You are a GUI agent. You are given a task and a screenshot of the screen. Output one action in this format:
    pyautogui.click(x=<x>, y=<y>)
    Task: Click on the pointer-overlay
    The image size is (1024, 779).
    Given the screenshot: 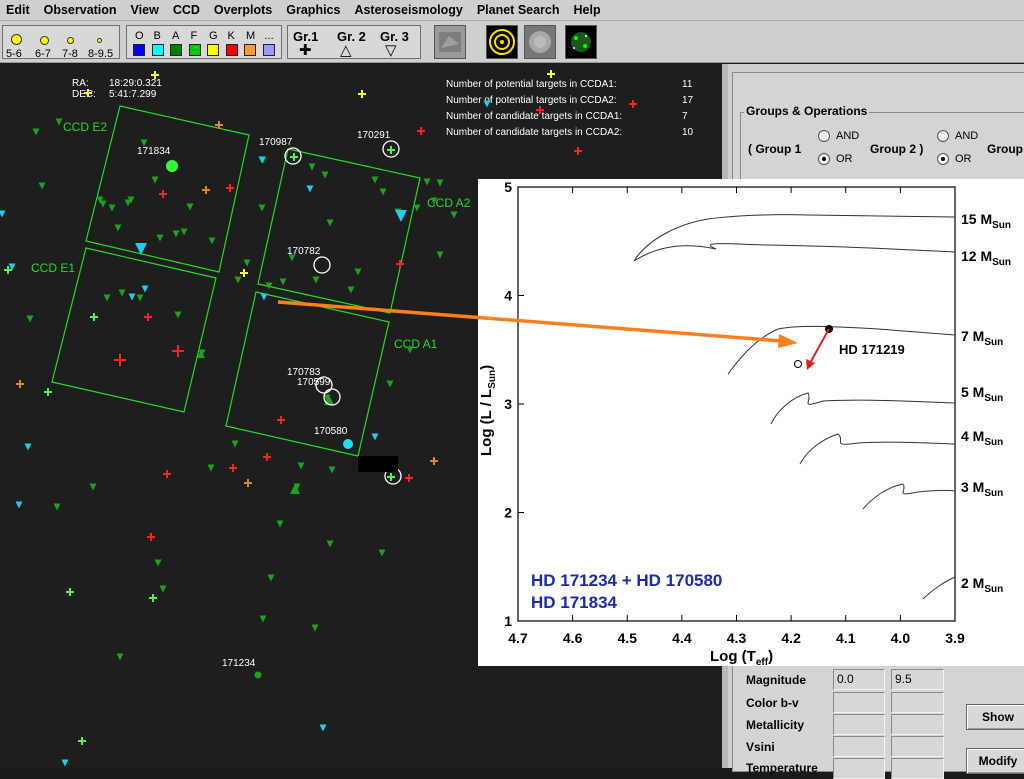 What is the action you would take?
    pyautogui.click(x=537, y=324)
    